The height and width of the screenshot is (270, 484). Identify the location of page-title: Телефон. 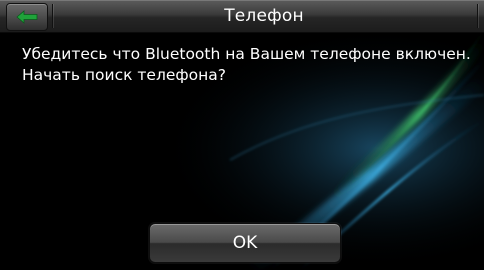
(264, 16).